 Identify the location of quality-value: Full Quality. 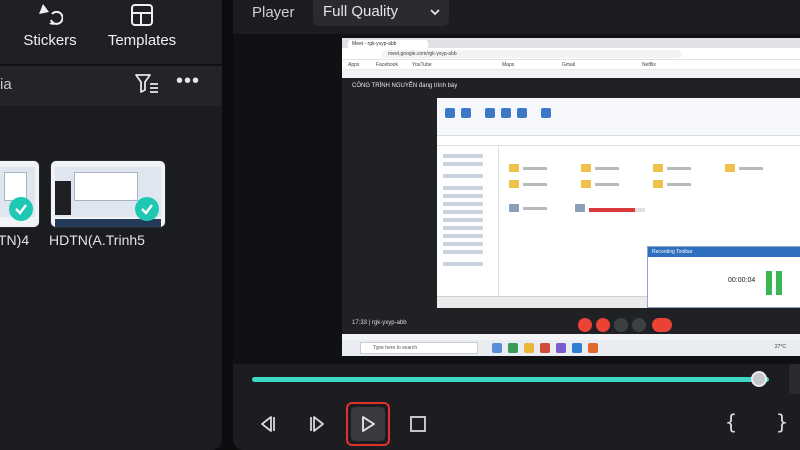
(361, 11).